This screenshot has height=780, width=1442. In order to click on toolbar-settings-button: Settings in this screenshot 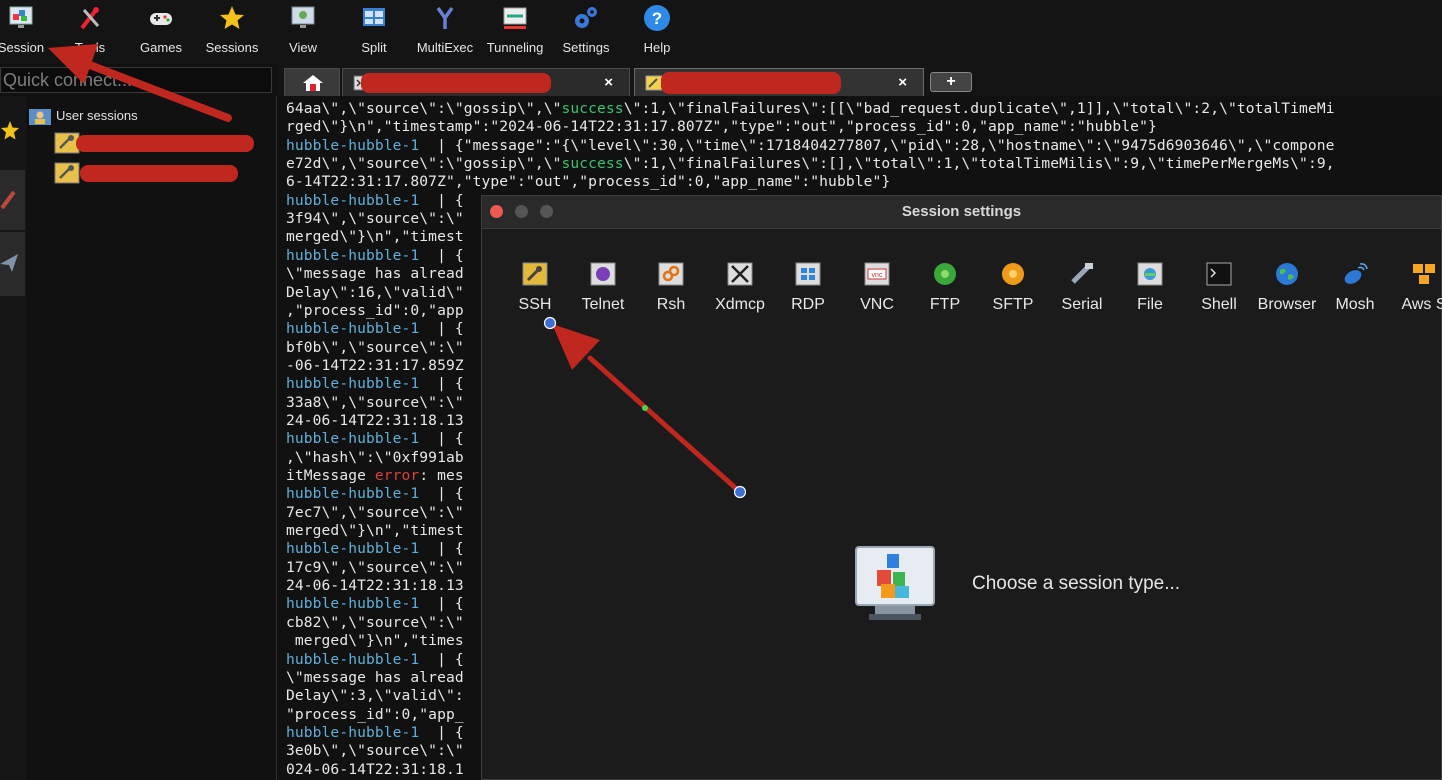, I will do `click(586, 31)`.